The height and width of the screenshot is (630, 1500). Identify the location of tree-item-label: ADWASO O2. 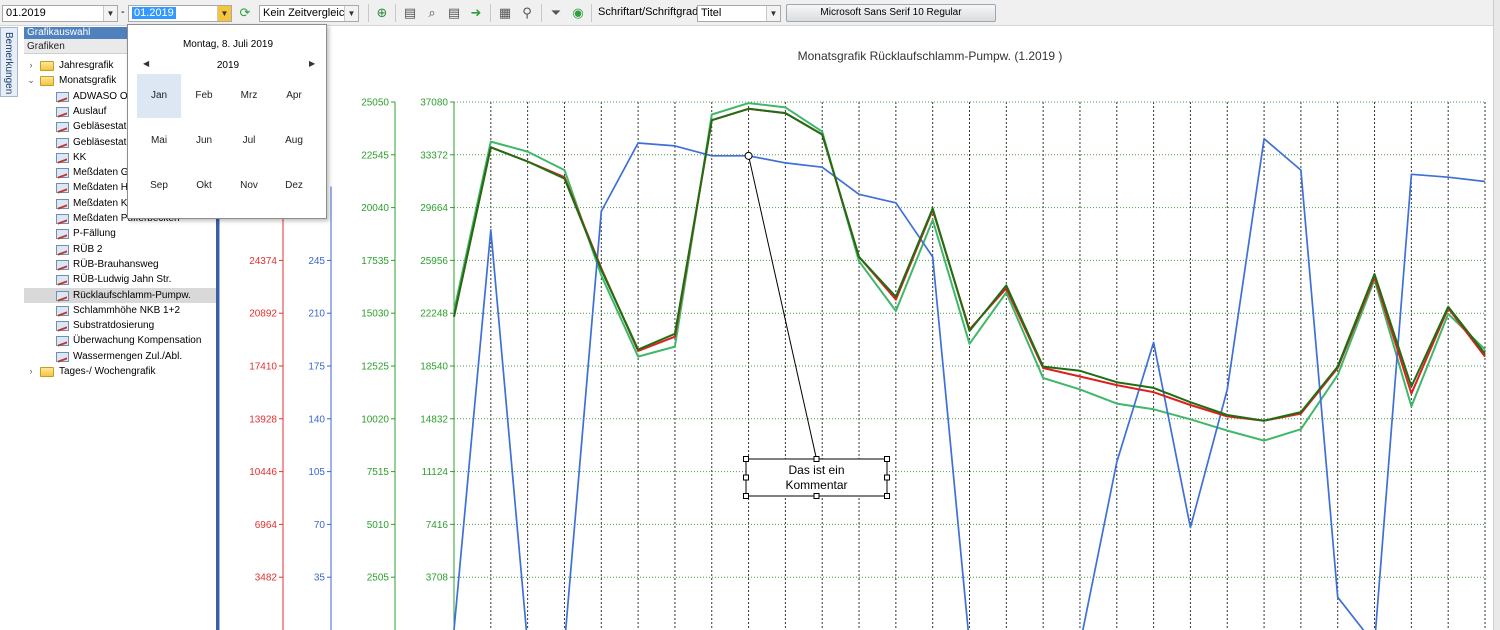
(103, 96).